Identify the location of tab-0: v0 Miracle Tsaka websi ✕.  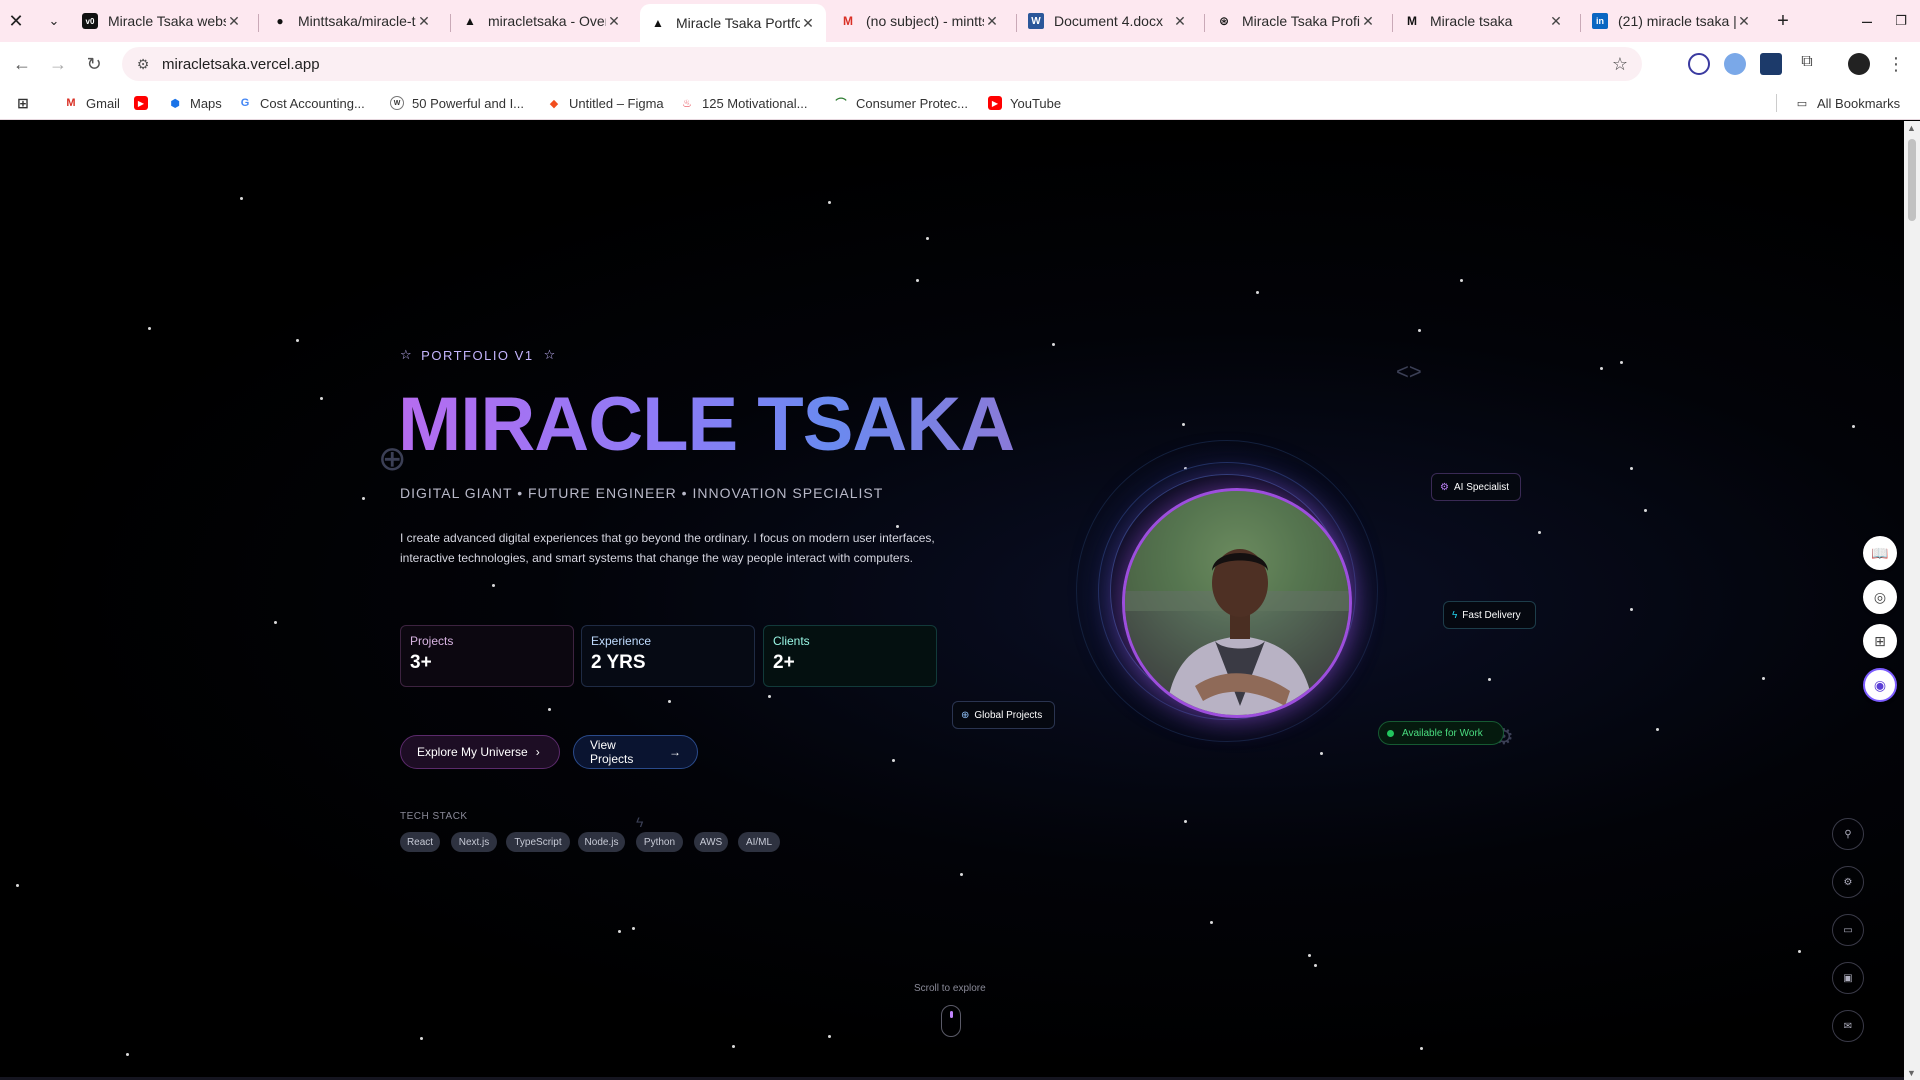
(162, 21).